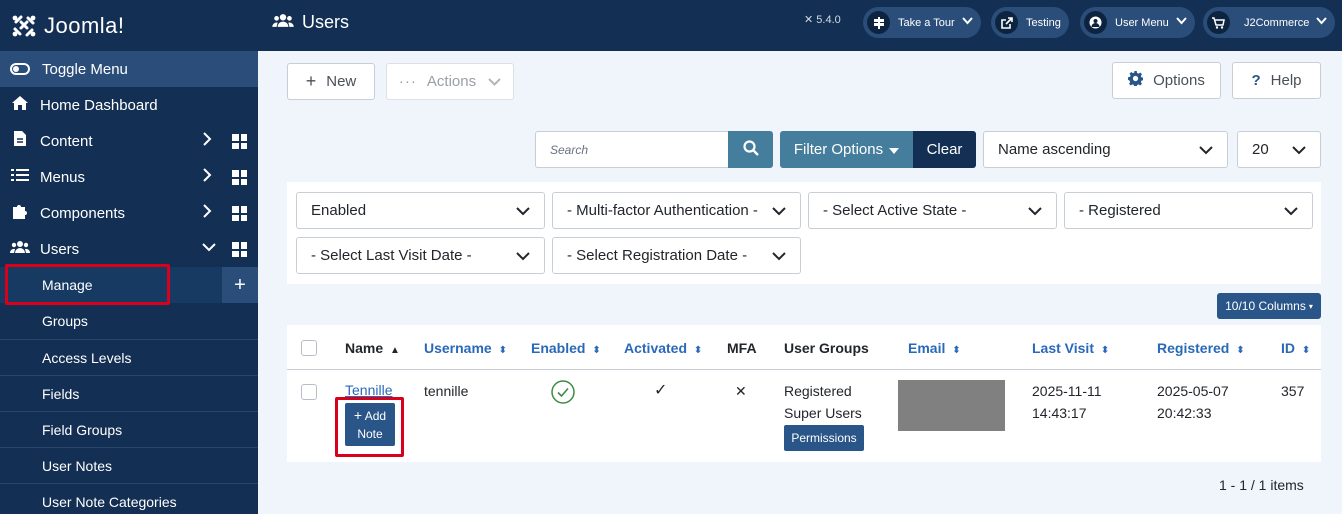 The width and height of the screenshot is (1342, 514). Describe the element at coordinates (61, 393) in the screenshot. I see `sidebar-subitem-label: Fields` at that location.